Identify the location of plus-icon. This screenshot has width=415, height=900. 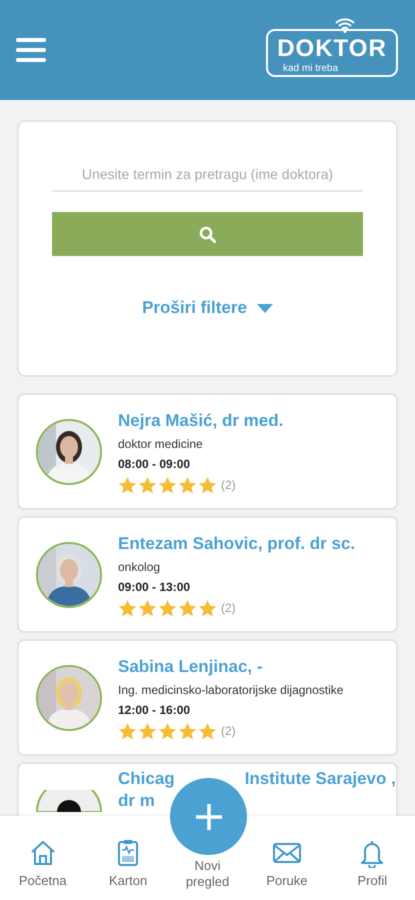
(208, 816).